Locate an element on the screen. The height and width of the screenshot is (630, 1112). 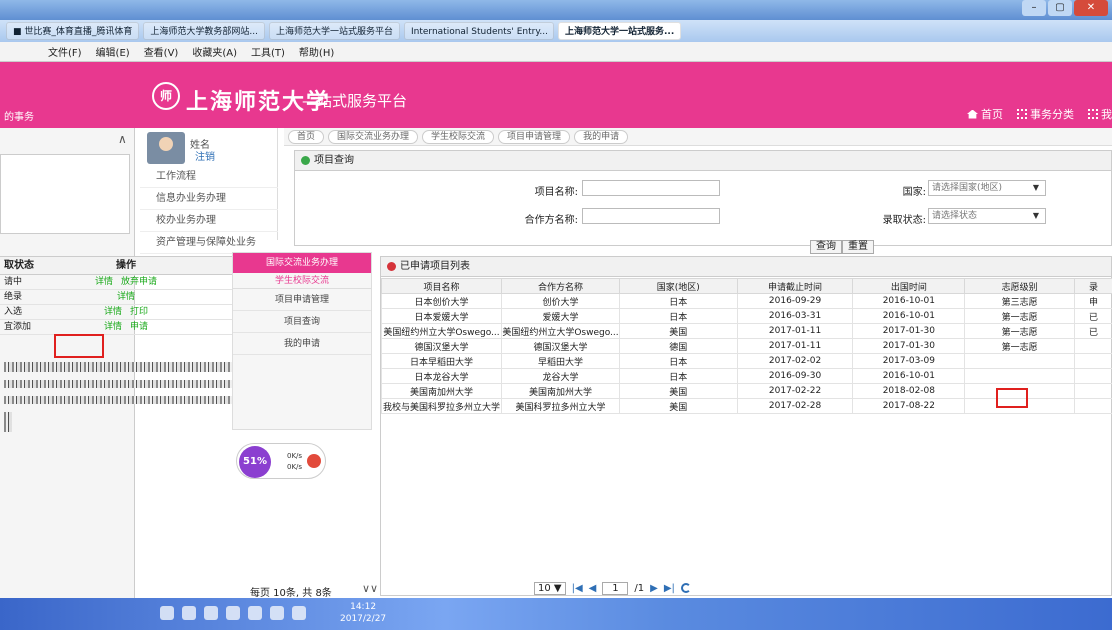
network-speed-widget: 51% 0K/s 0K/s is located at coordinates (281, 461).